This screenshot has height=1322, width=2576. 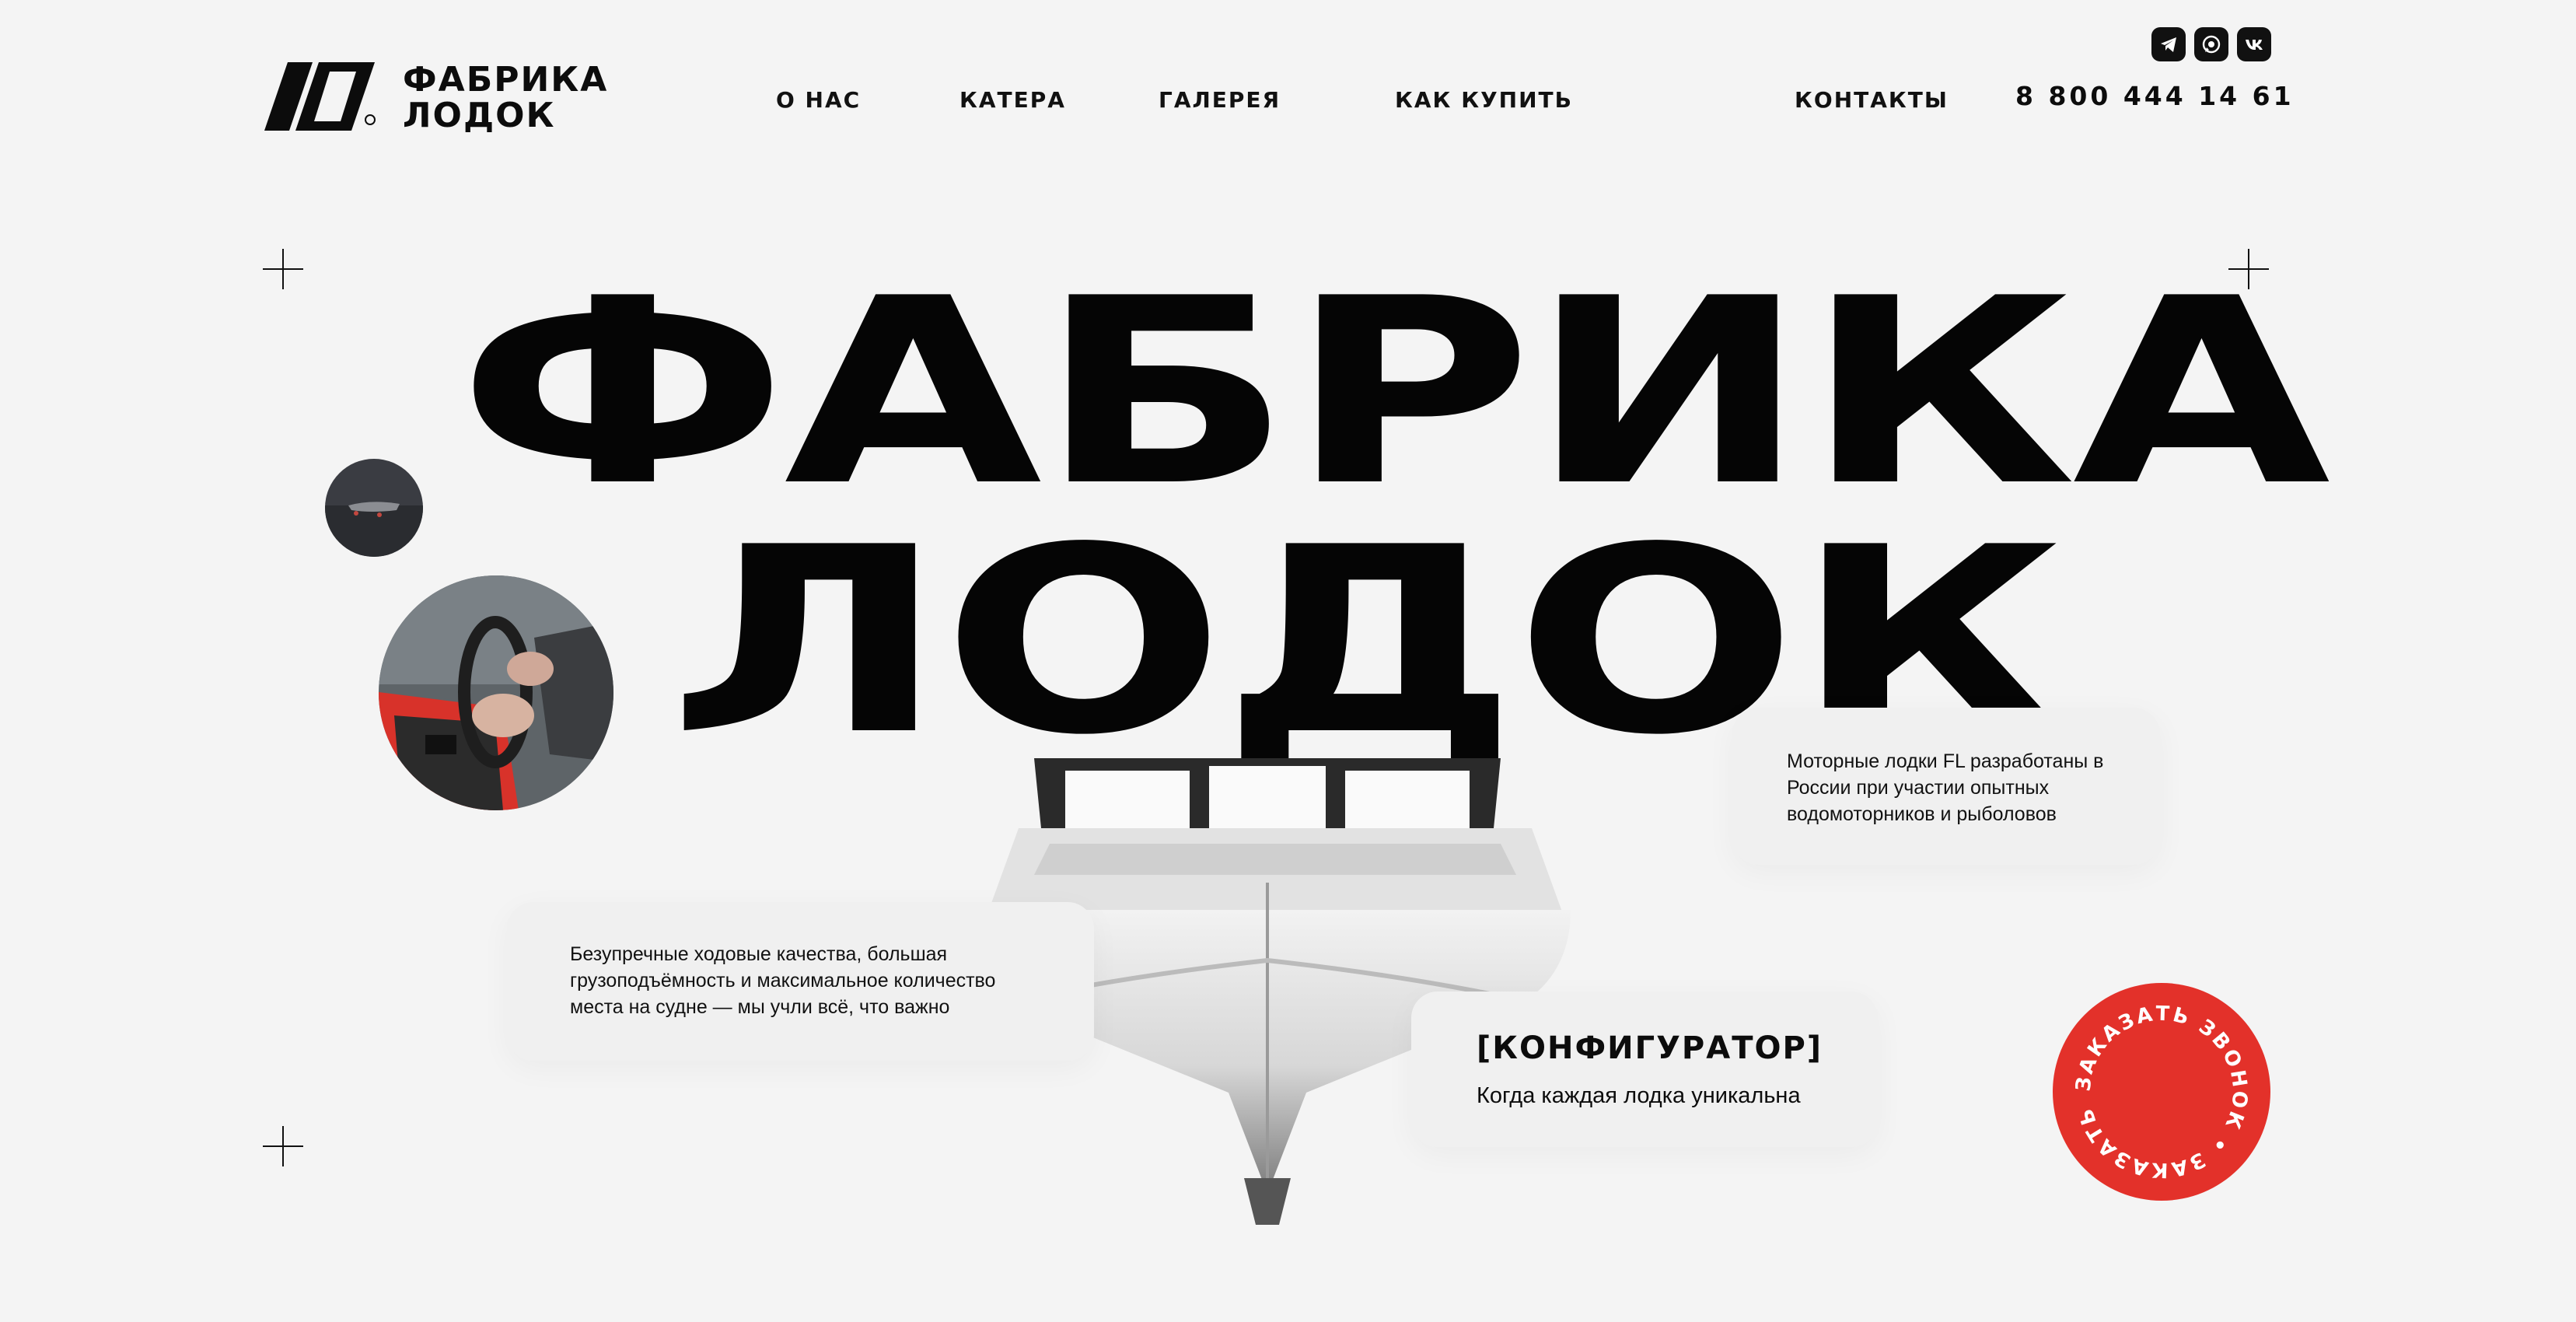 I want to click on configurator-title: [КОНФИГУРАТОР], so click(x=1650, y=1048).